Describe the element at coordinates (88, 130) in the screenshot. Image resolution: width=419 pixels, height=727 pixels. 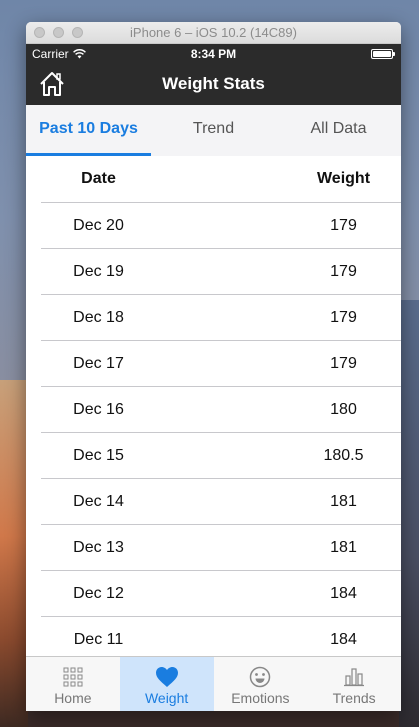
I see `tab-past-10-days: Past 10 Days` at that location.